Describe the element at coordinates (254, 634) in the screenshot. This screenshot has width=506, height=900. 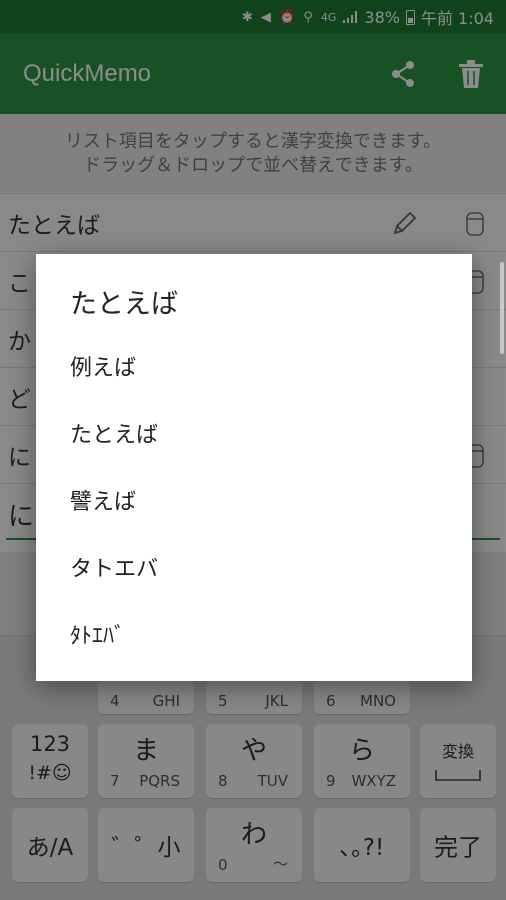
I see `conversion-option: ﾀﾄｴﾊﾞ` at that location.